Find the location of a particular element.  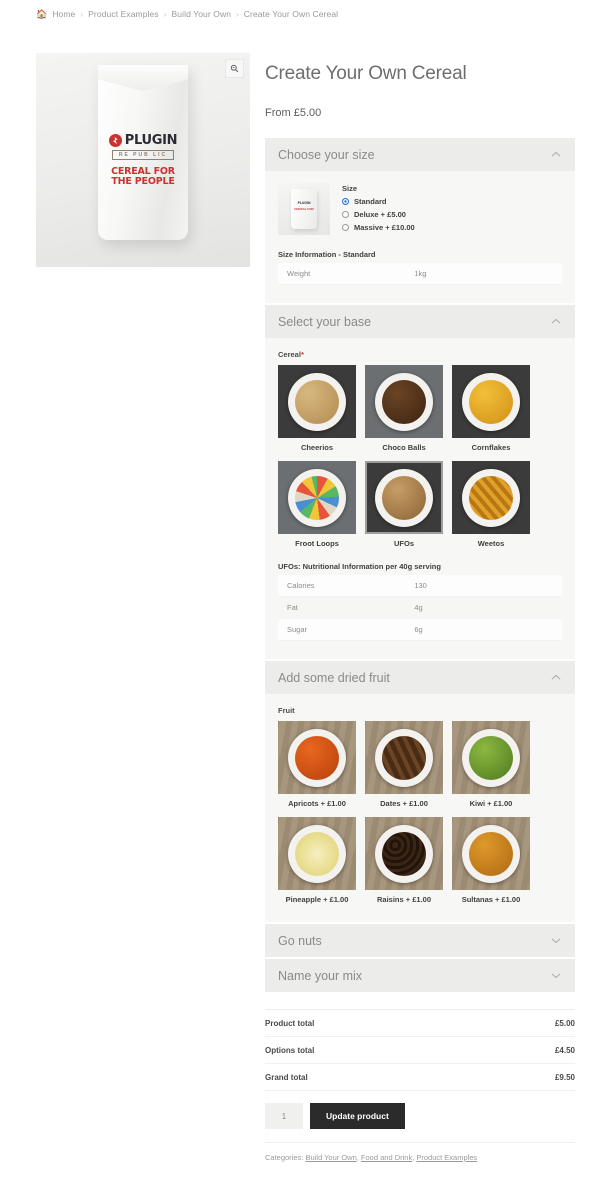

fruit-option-image-pineapple is located at coordinates (317, 853).